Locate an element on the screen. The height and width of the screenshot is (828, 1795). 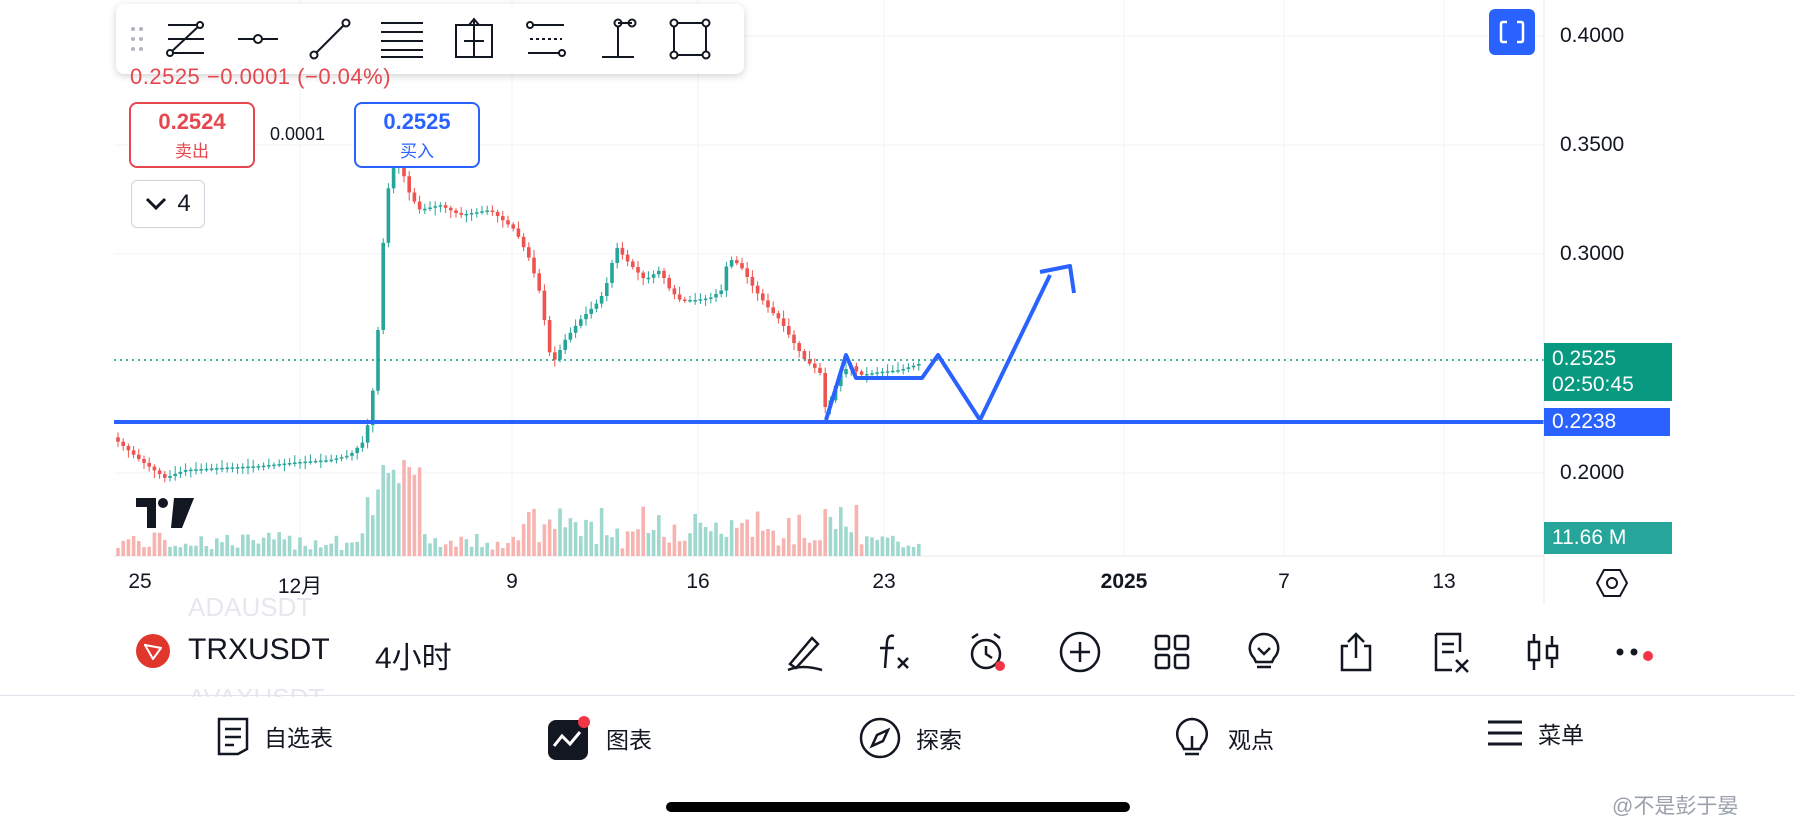
rectangle-icon is located at coordinates (690, 39).